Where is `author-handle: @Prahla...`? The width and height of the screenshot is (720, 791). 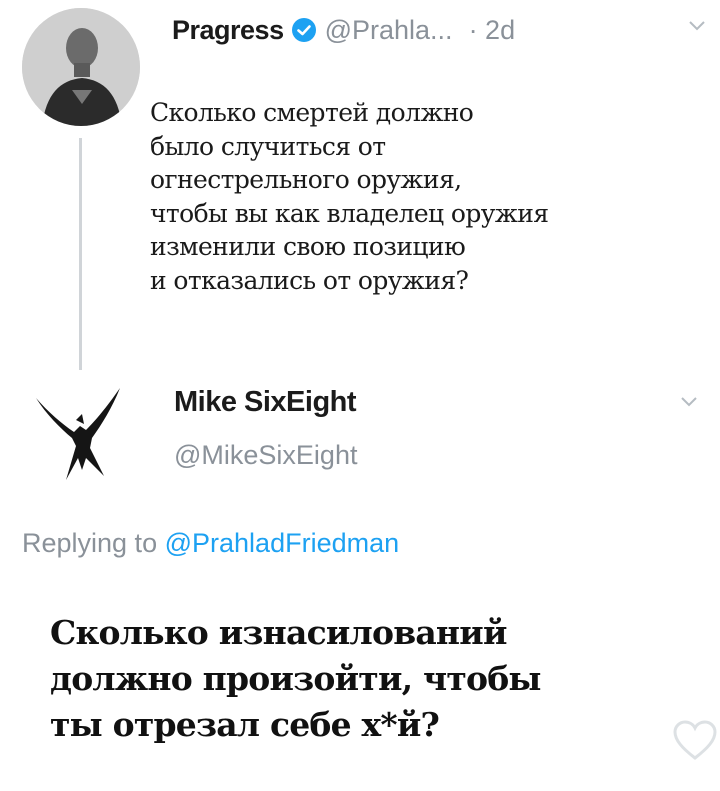
author-handle: @Prahla... is located at coordinates (389, 30).